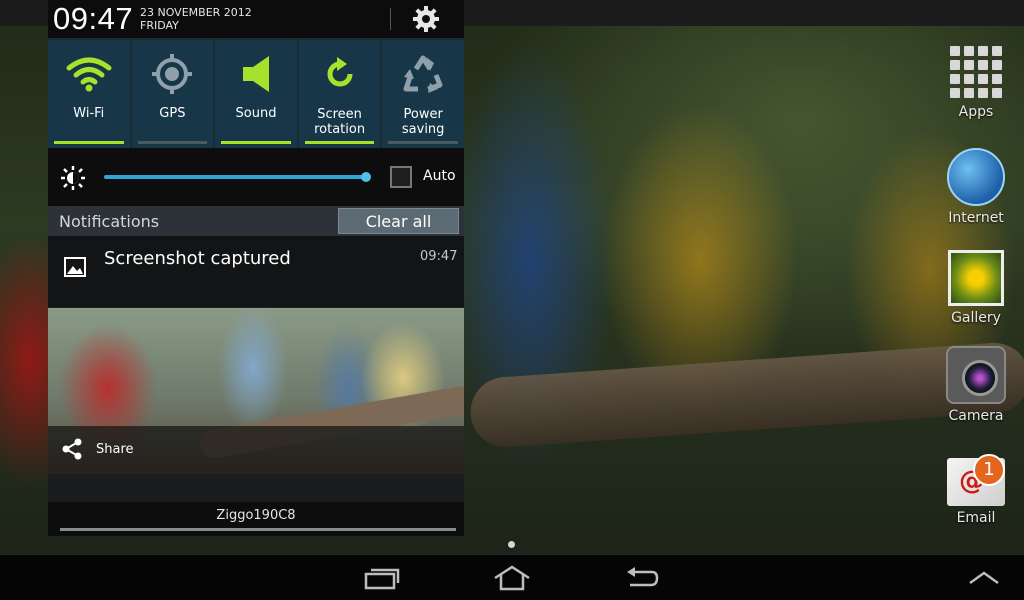 This screenshot has height=600, width=1024. Describe the element at coordinates (256, 221) in the screenshot. I see `notifications-header: Notifications Clear all` at that location.